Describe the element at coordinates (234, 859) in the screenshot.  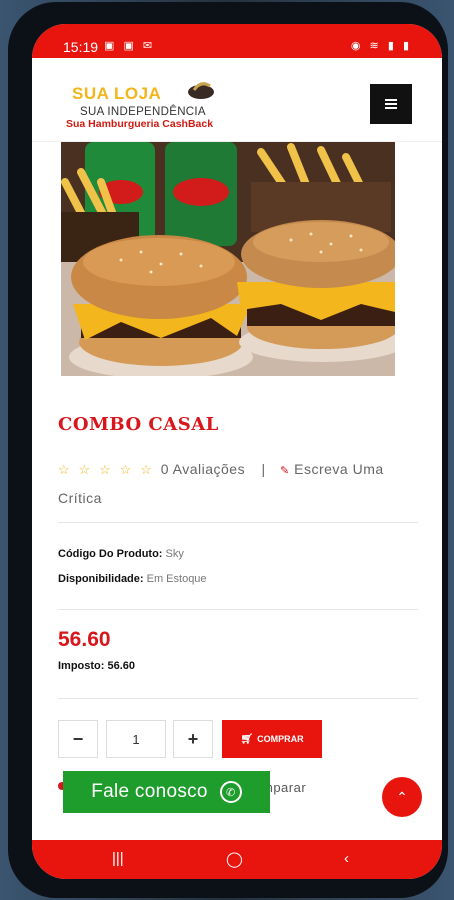
I see `home-icon: ◯` at that location.